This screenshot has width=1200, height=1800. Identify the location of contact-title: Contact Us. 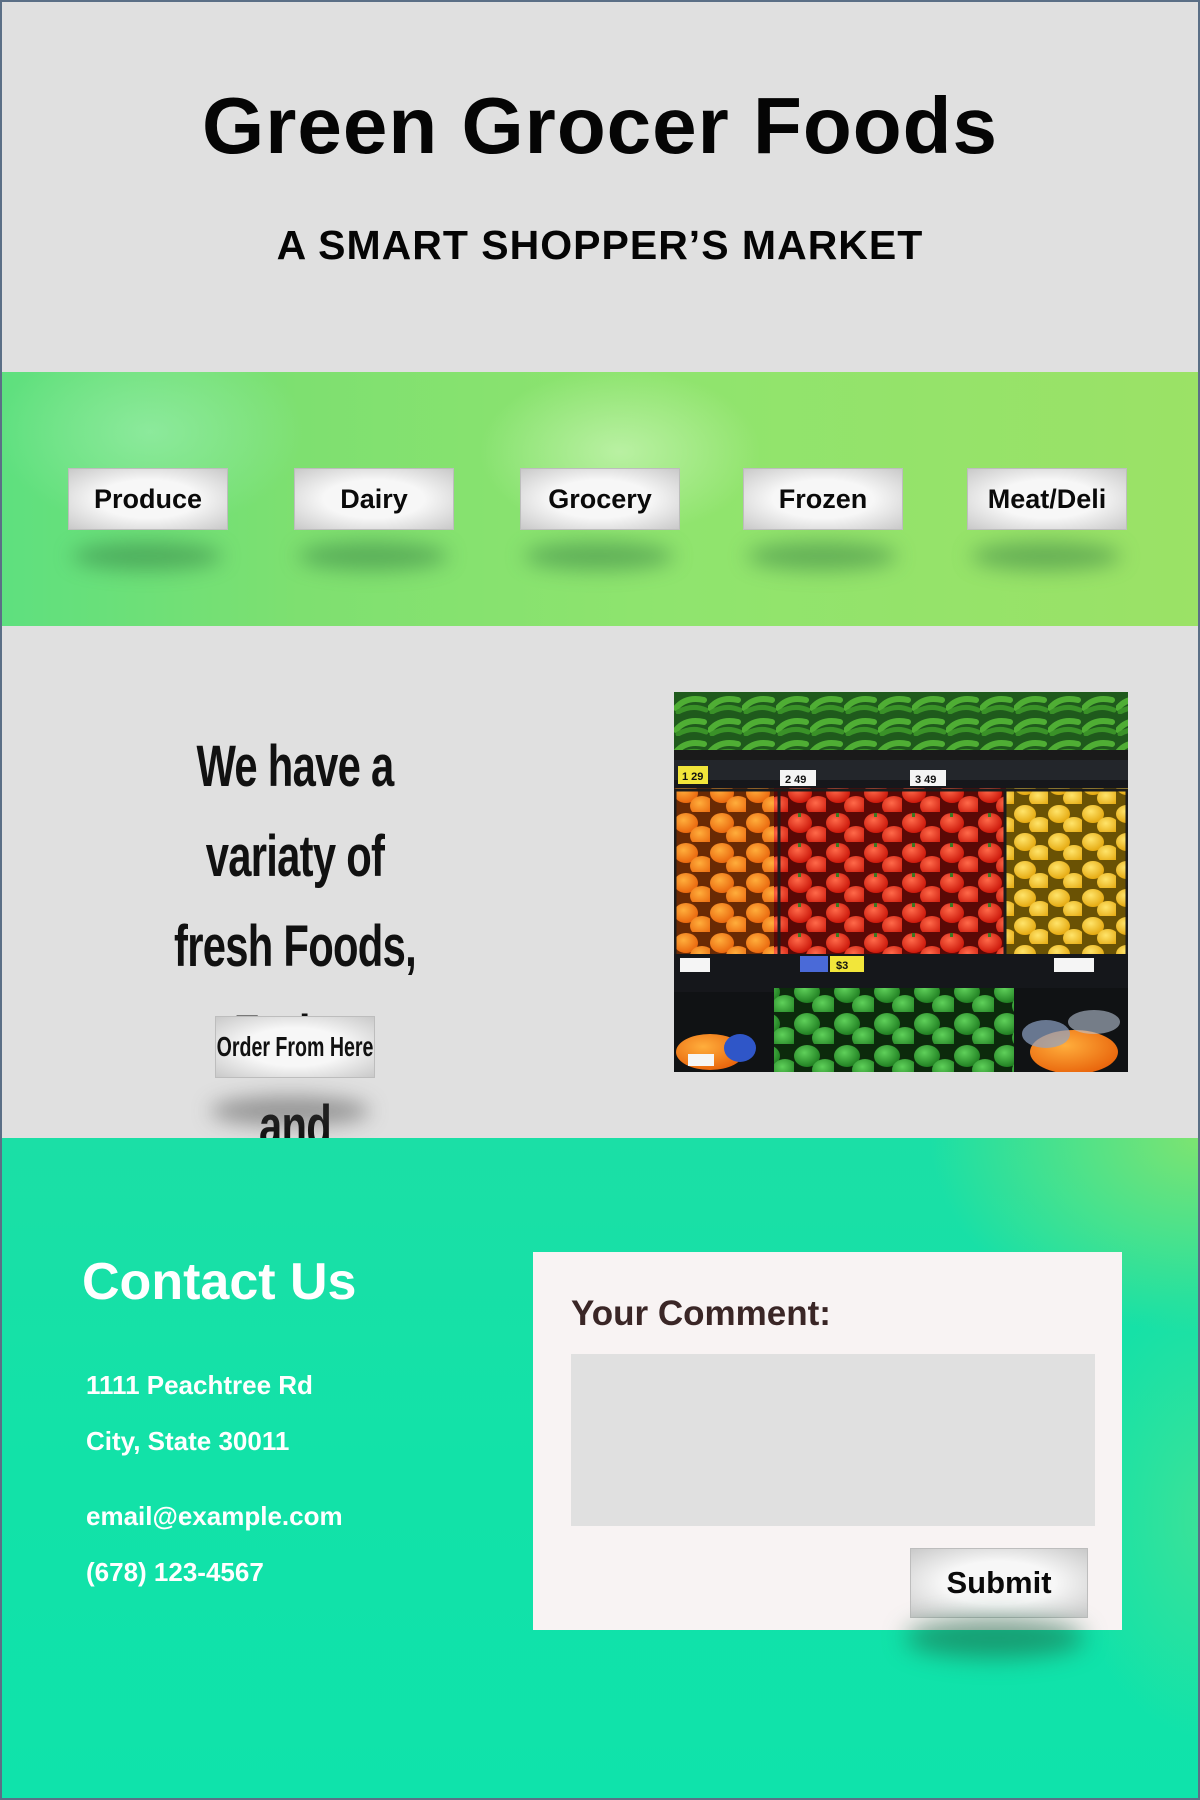
(219, 1282).